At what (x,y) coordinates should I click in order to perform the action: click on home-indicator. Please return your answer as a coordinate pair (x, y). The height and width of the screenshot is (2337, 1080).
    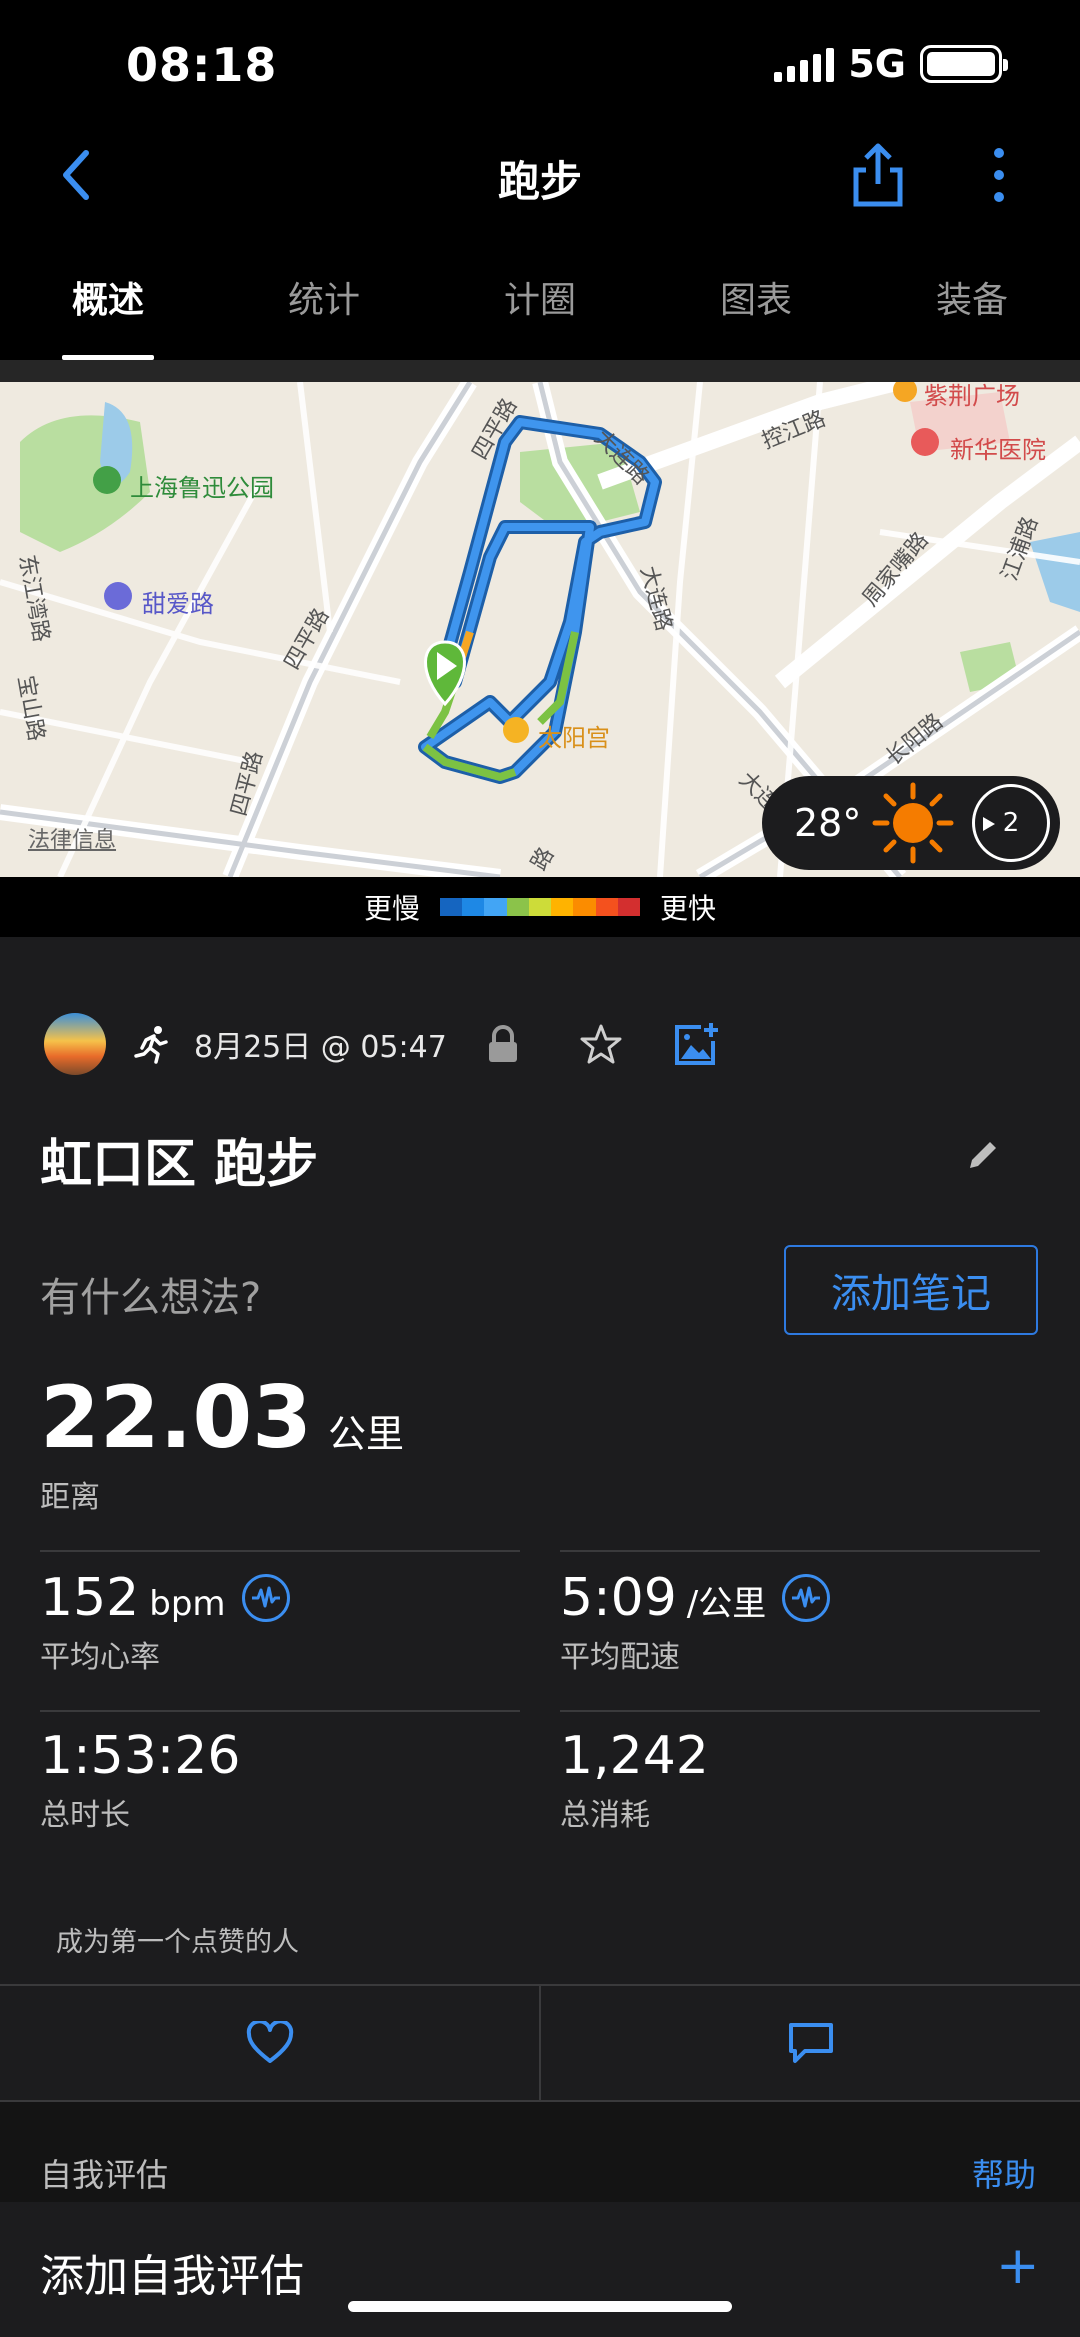
    Looking at the image, I should click on (540, 2306).